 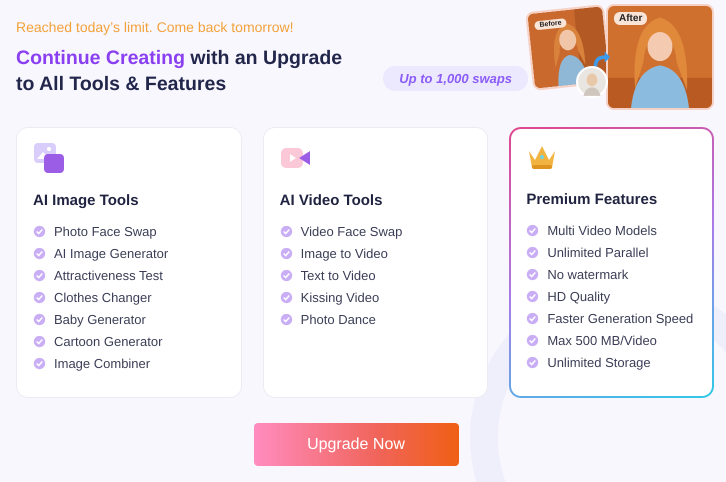 I want to click on headline: Continue Creating with an Upgrade to All Tools & Features, so click(x=180, y=71).